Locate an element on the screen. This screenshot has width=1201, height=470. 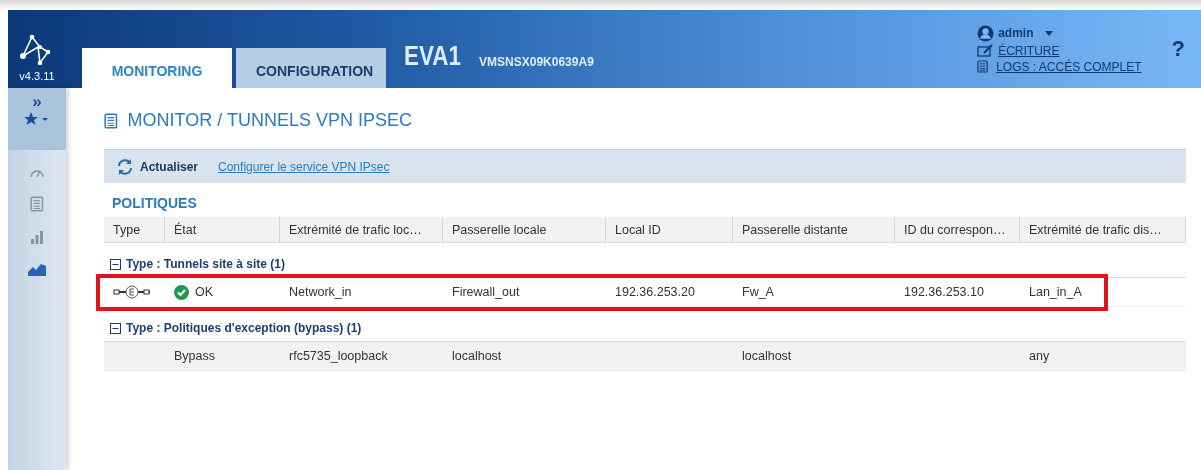
status-text: Bypass is located at coordinates (194, 356).